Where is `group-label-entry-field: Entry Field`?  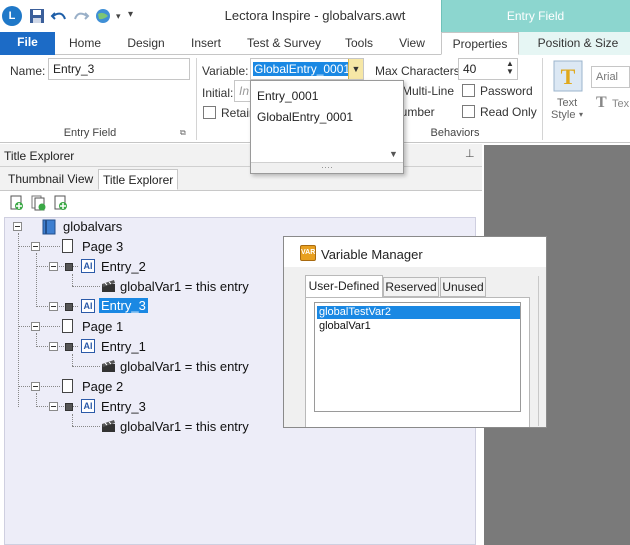
group-label-entry-field: Entry Field is located at coordinates (90, 133).